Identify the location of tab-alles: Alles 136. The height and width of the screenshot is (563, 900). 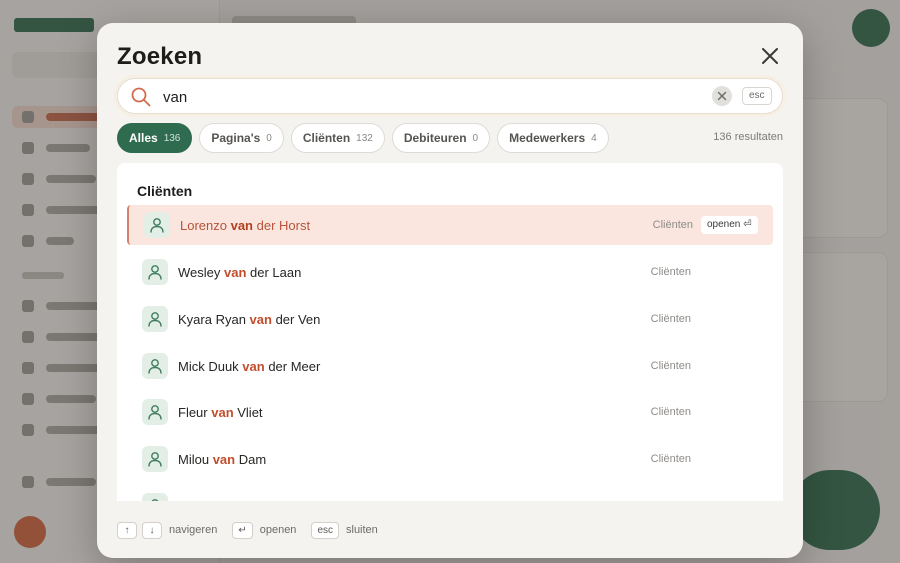
(155, 138).